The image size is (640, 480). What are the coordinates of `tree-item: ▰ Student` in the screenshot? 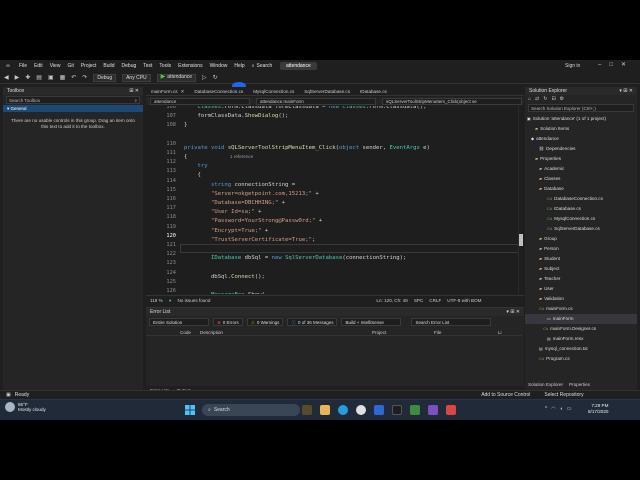 It's located at (581, 259).